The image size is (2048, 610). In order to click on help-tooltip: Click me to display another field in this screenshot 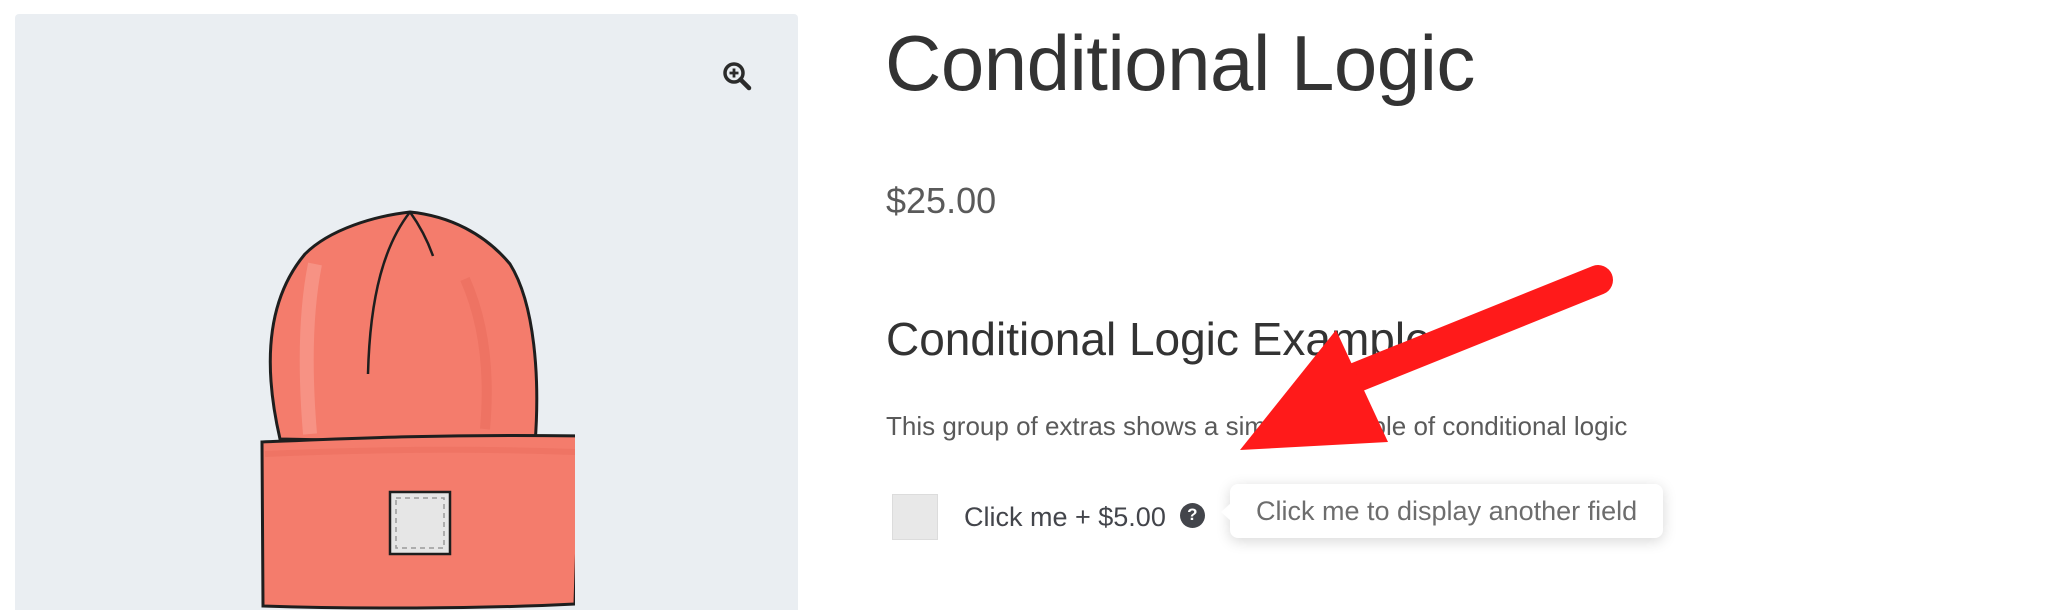, I will do `click(1442, 511)`.